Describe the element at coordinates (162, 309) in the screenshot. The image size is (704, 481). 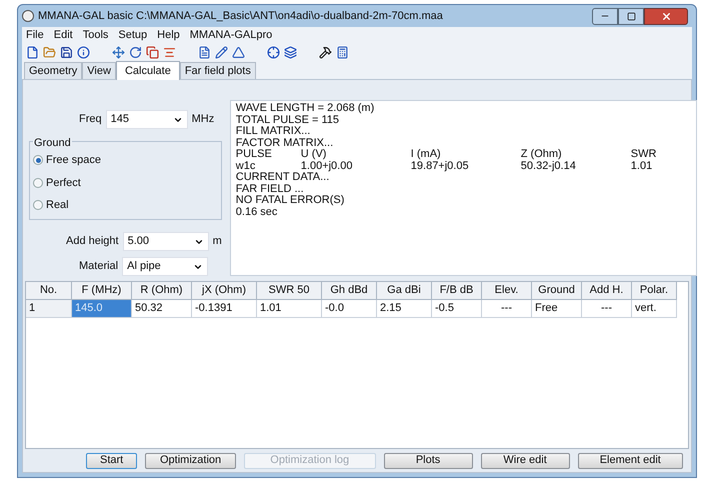
I see `table-cell: 50.32` at that location.